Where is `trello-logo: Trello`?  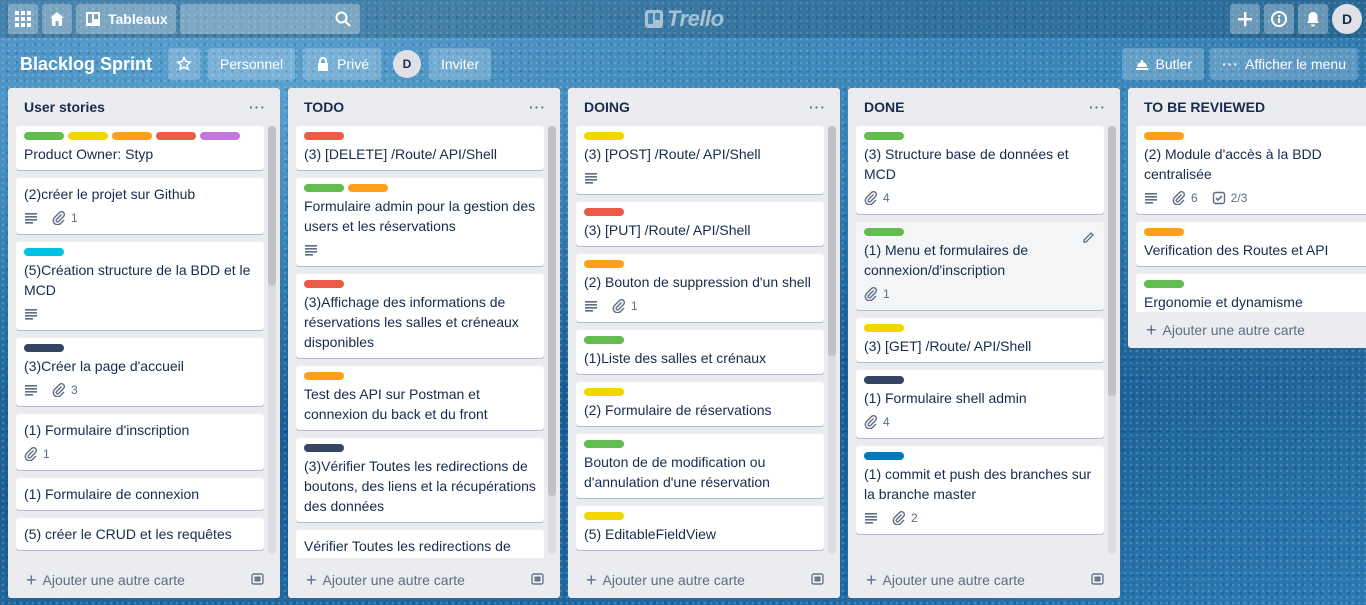 trello-logo: Trello is located at coordinates (684, 19).